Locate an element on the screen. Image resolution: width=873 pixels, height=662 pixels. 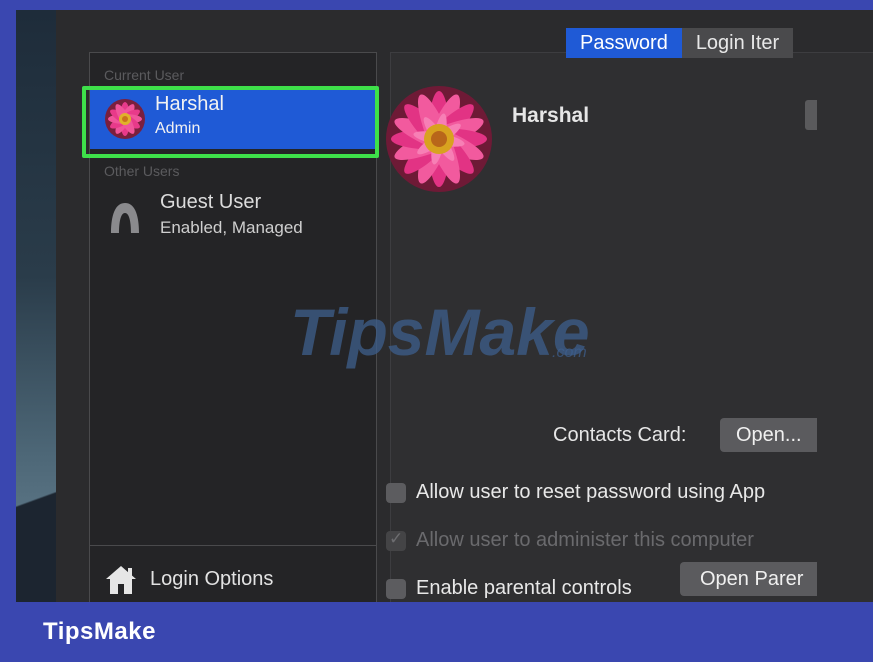
parental-controls-checkbox is located at coordinates (396, 589).